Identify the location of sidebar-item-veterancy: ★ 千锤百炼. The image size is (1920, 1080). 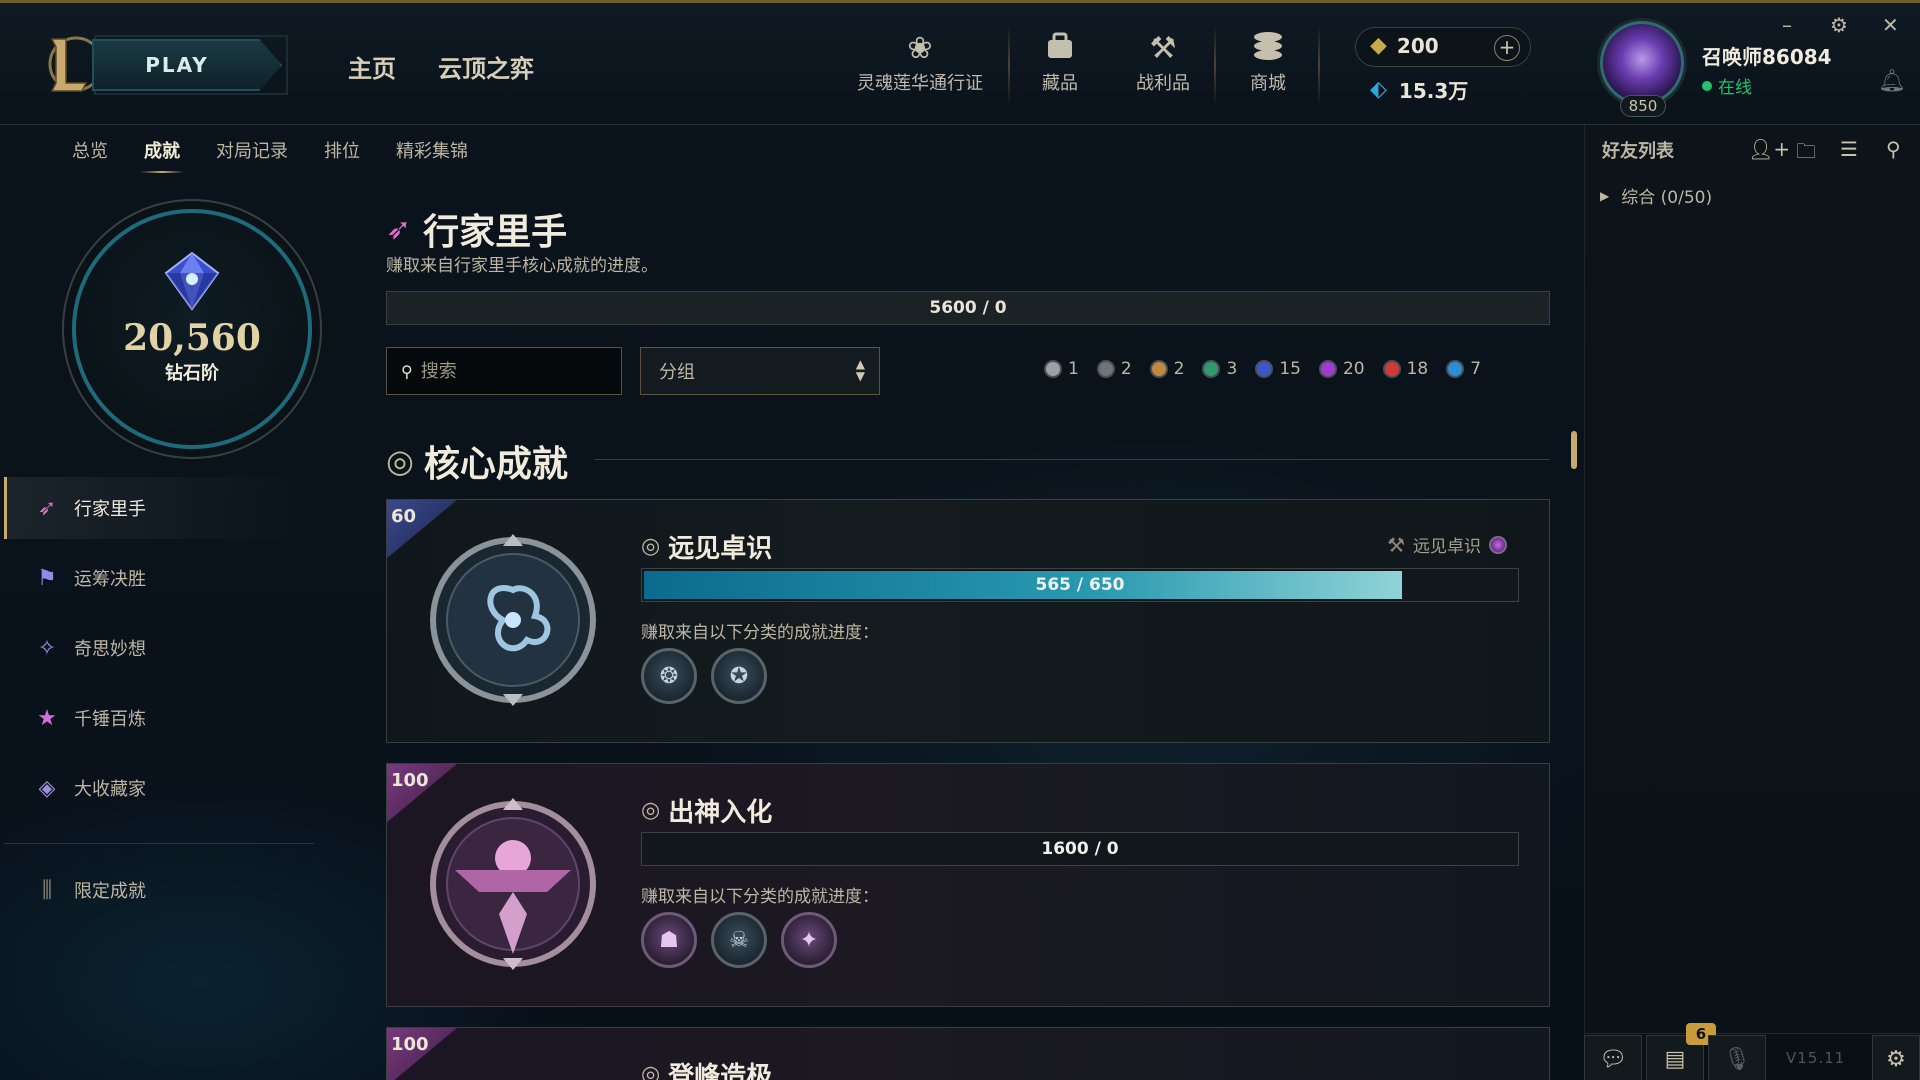
(159, 718).